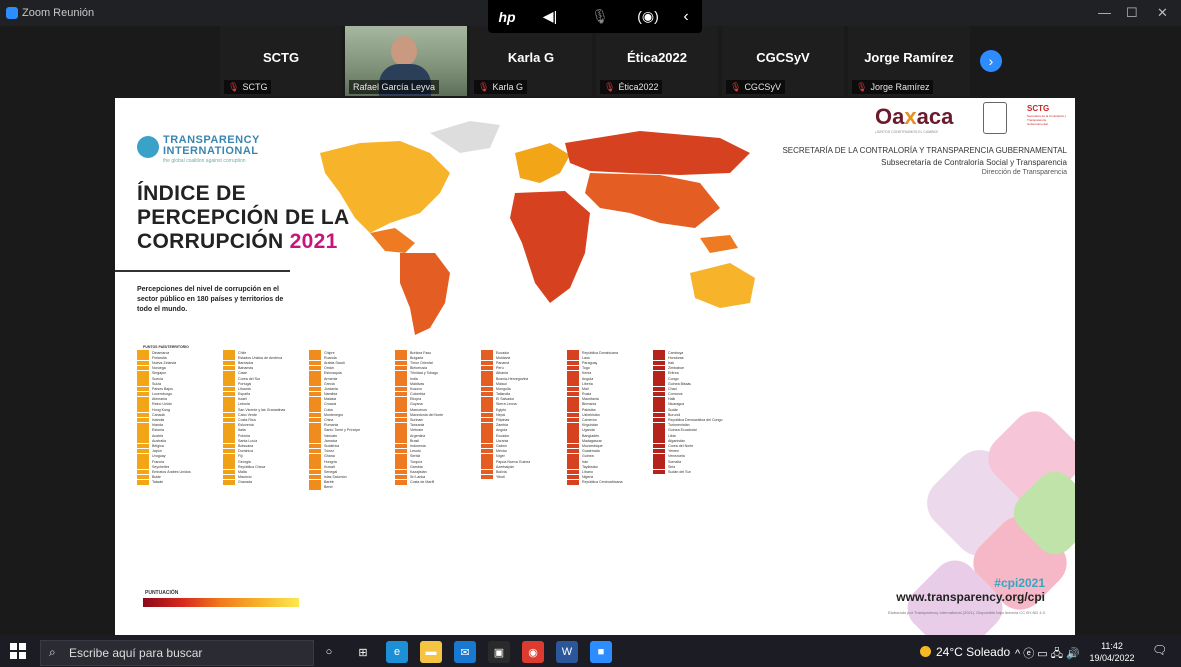 The width and height of the screenshot is (1181, 667). Describe the element at coordinates (418, 394) in the screenshot. I see `country-name: Colombia` at that location.